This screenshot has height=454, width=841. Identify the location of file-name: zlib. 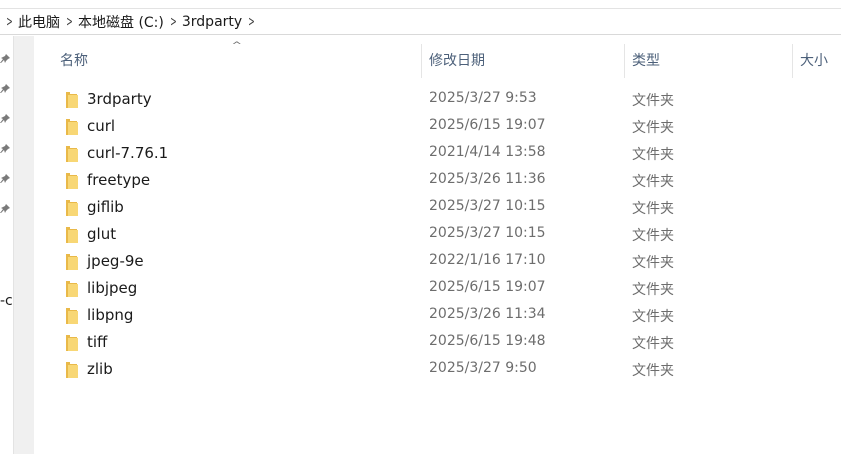
(100, 369).